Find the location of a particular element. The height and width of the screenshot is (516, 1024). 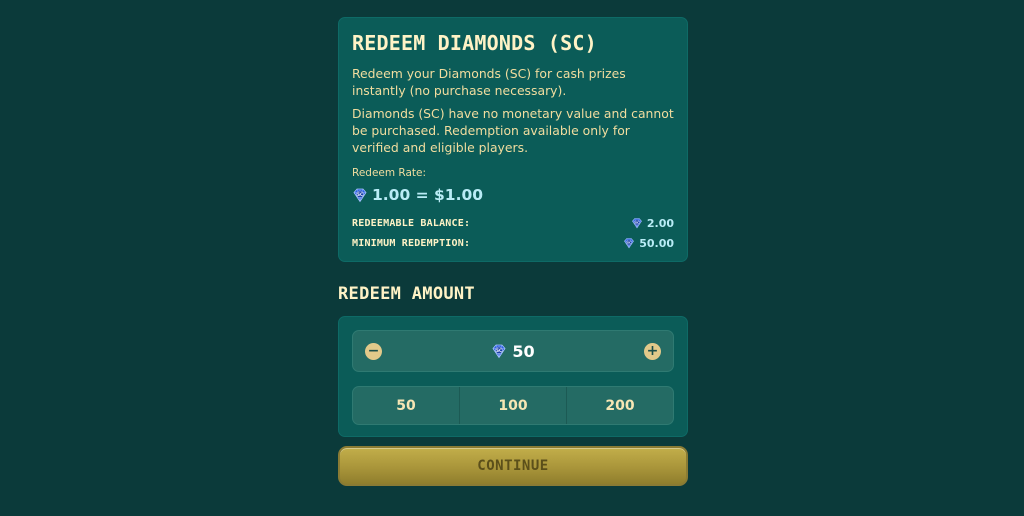

redeem-rate-value: 1.00 = $1.00 is located at coordinates (428, 195).